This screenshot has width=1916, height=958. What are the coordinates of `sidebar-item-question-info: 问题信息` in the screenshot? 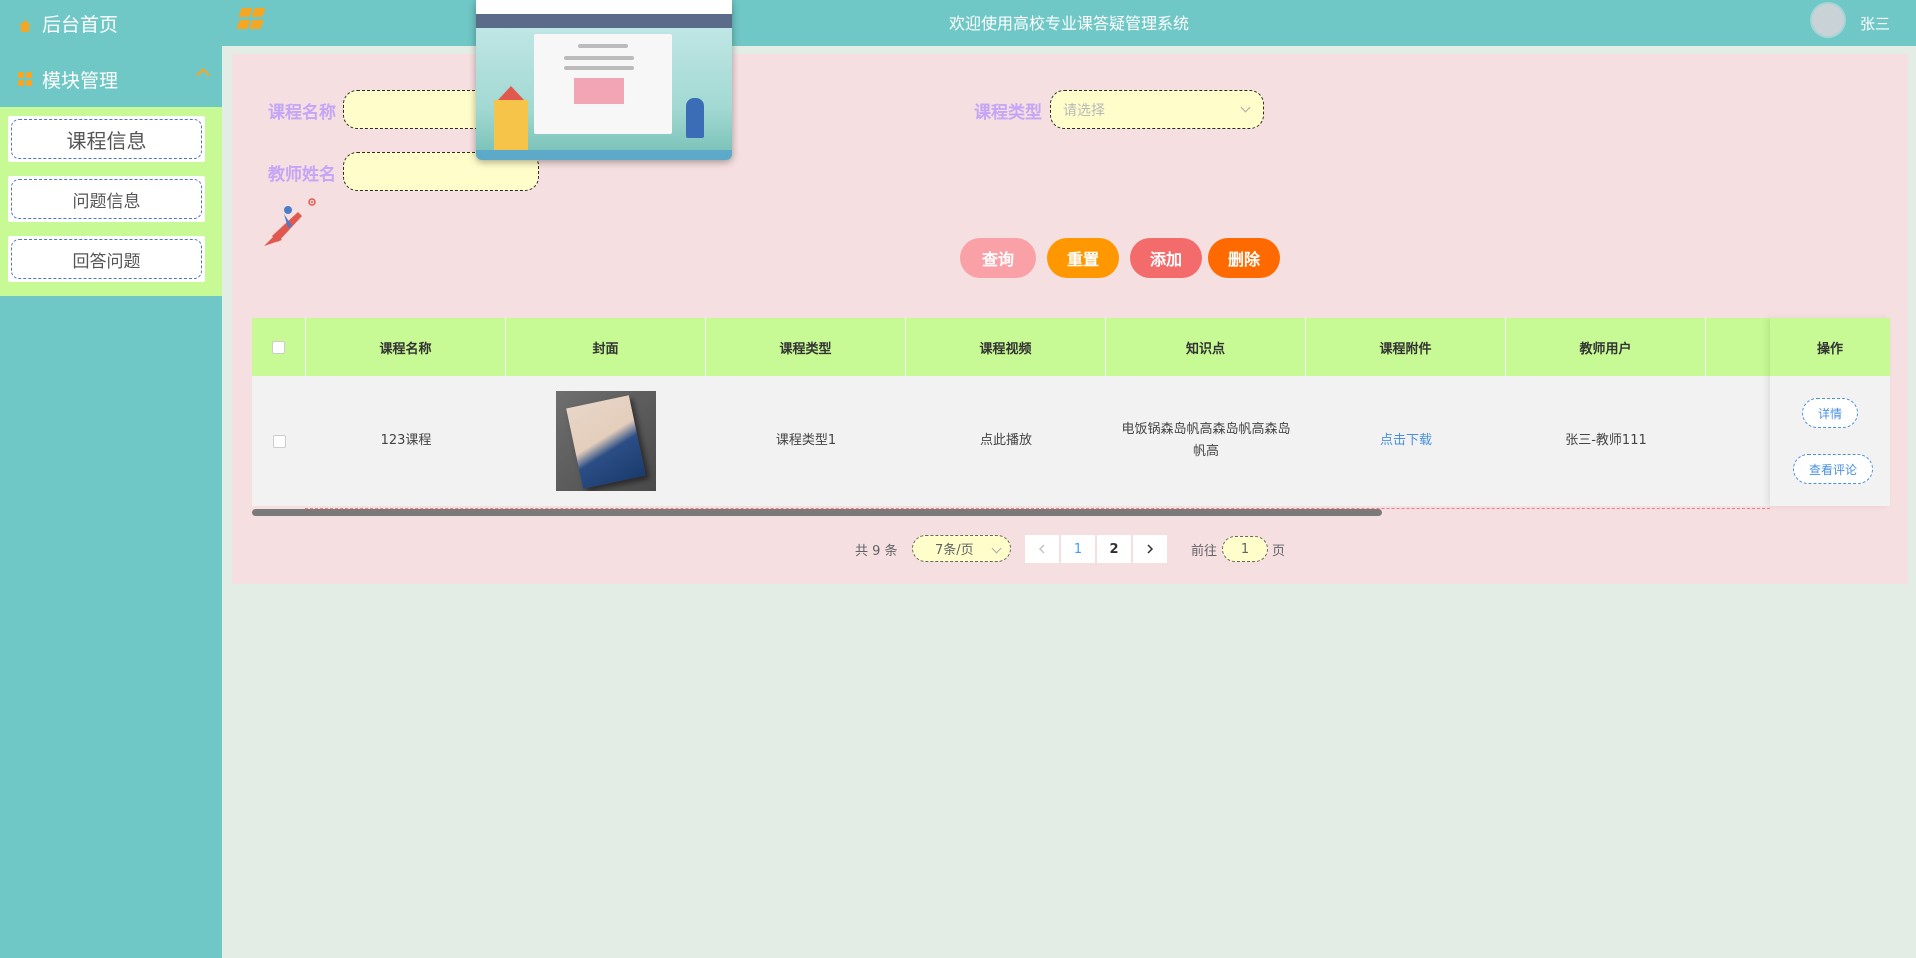 It's located at (106, 199).